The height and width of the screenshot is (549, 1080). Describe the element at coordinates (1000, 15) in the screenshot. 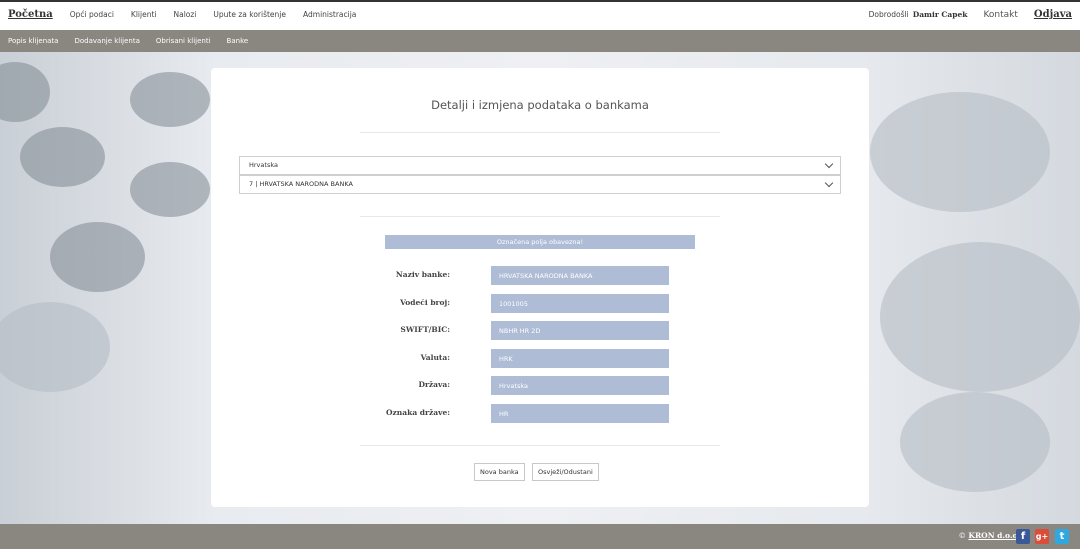

I see `contact-link: Kontakt` at that location.